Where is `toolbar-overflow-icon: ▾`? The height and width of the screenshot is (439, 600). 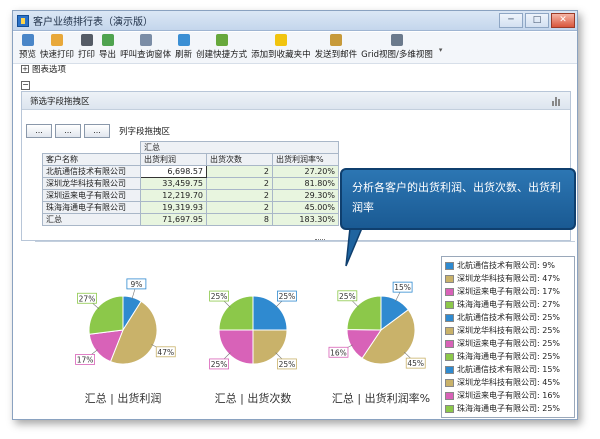 toolbar-overflow-icon: ▾ is located at coordinates (441, 50).